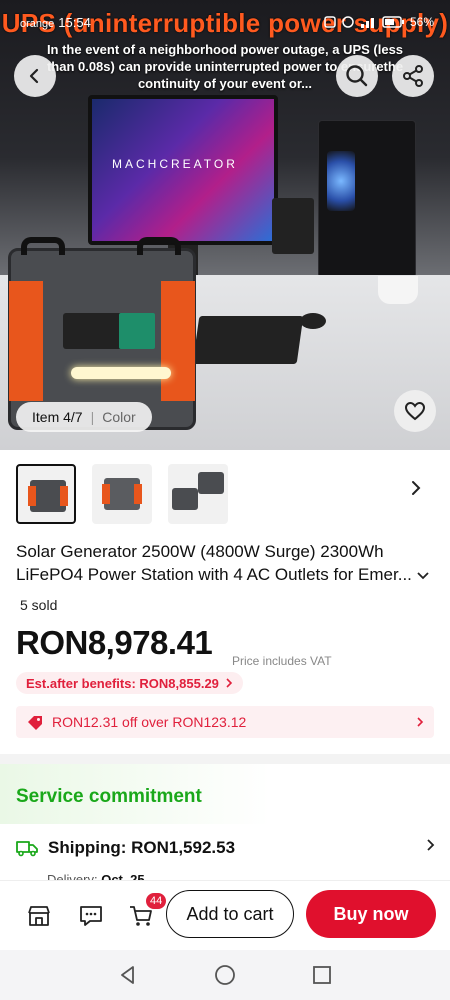 Image resolution: width=450 pixels, height=1000 pixels. I want to click on coupon-bar: RON12.31 off over RON123.12, so click(225, 722).